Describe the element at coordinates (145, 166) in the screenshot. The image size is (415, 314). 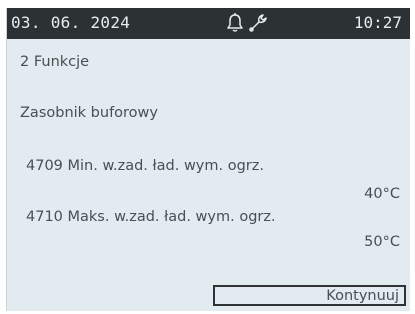
I see `parameter-4709-label: 4709 Min. w.zad. ład. wym. ogrz.` at that location.